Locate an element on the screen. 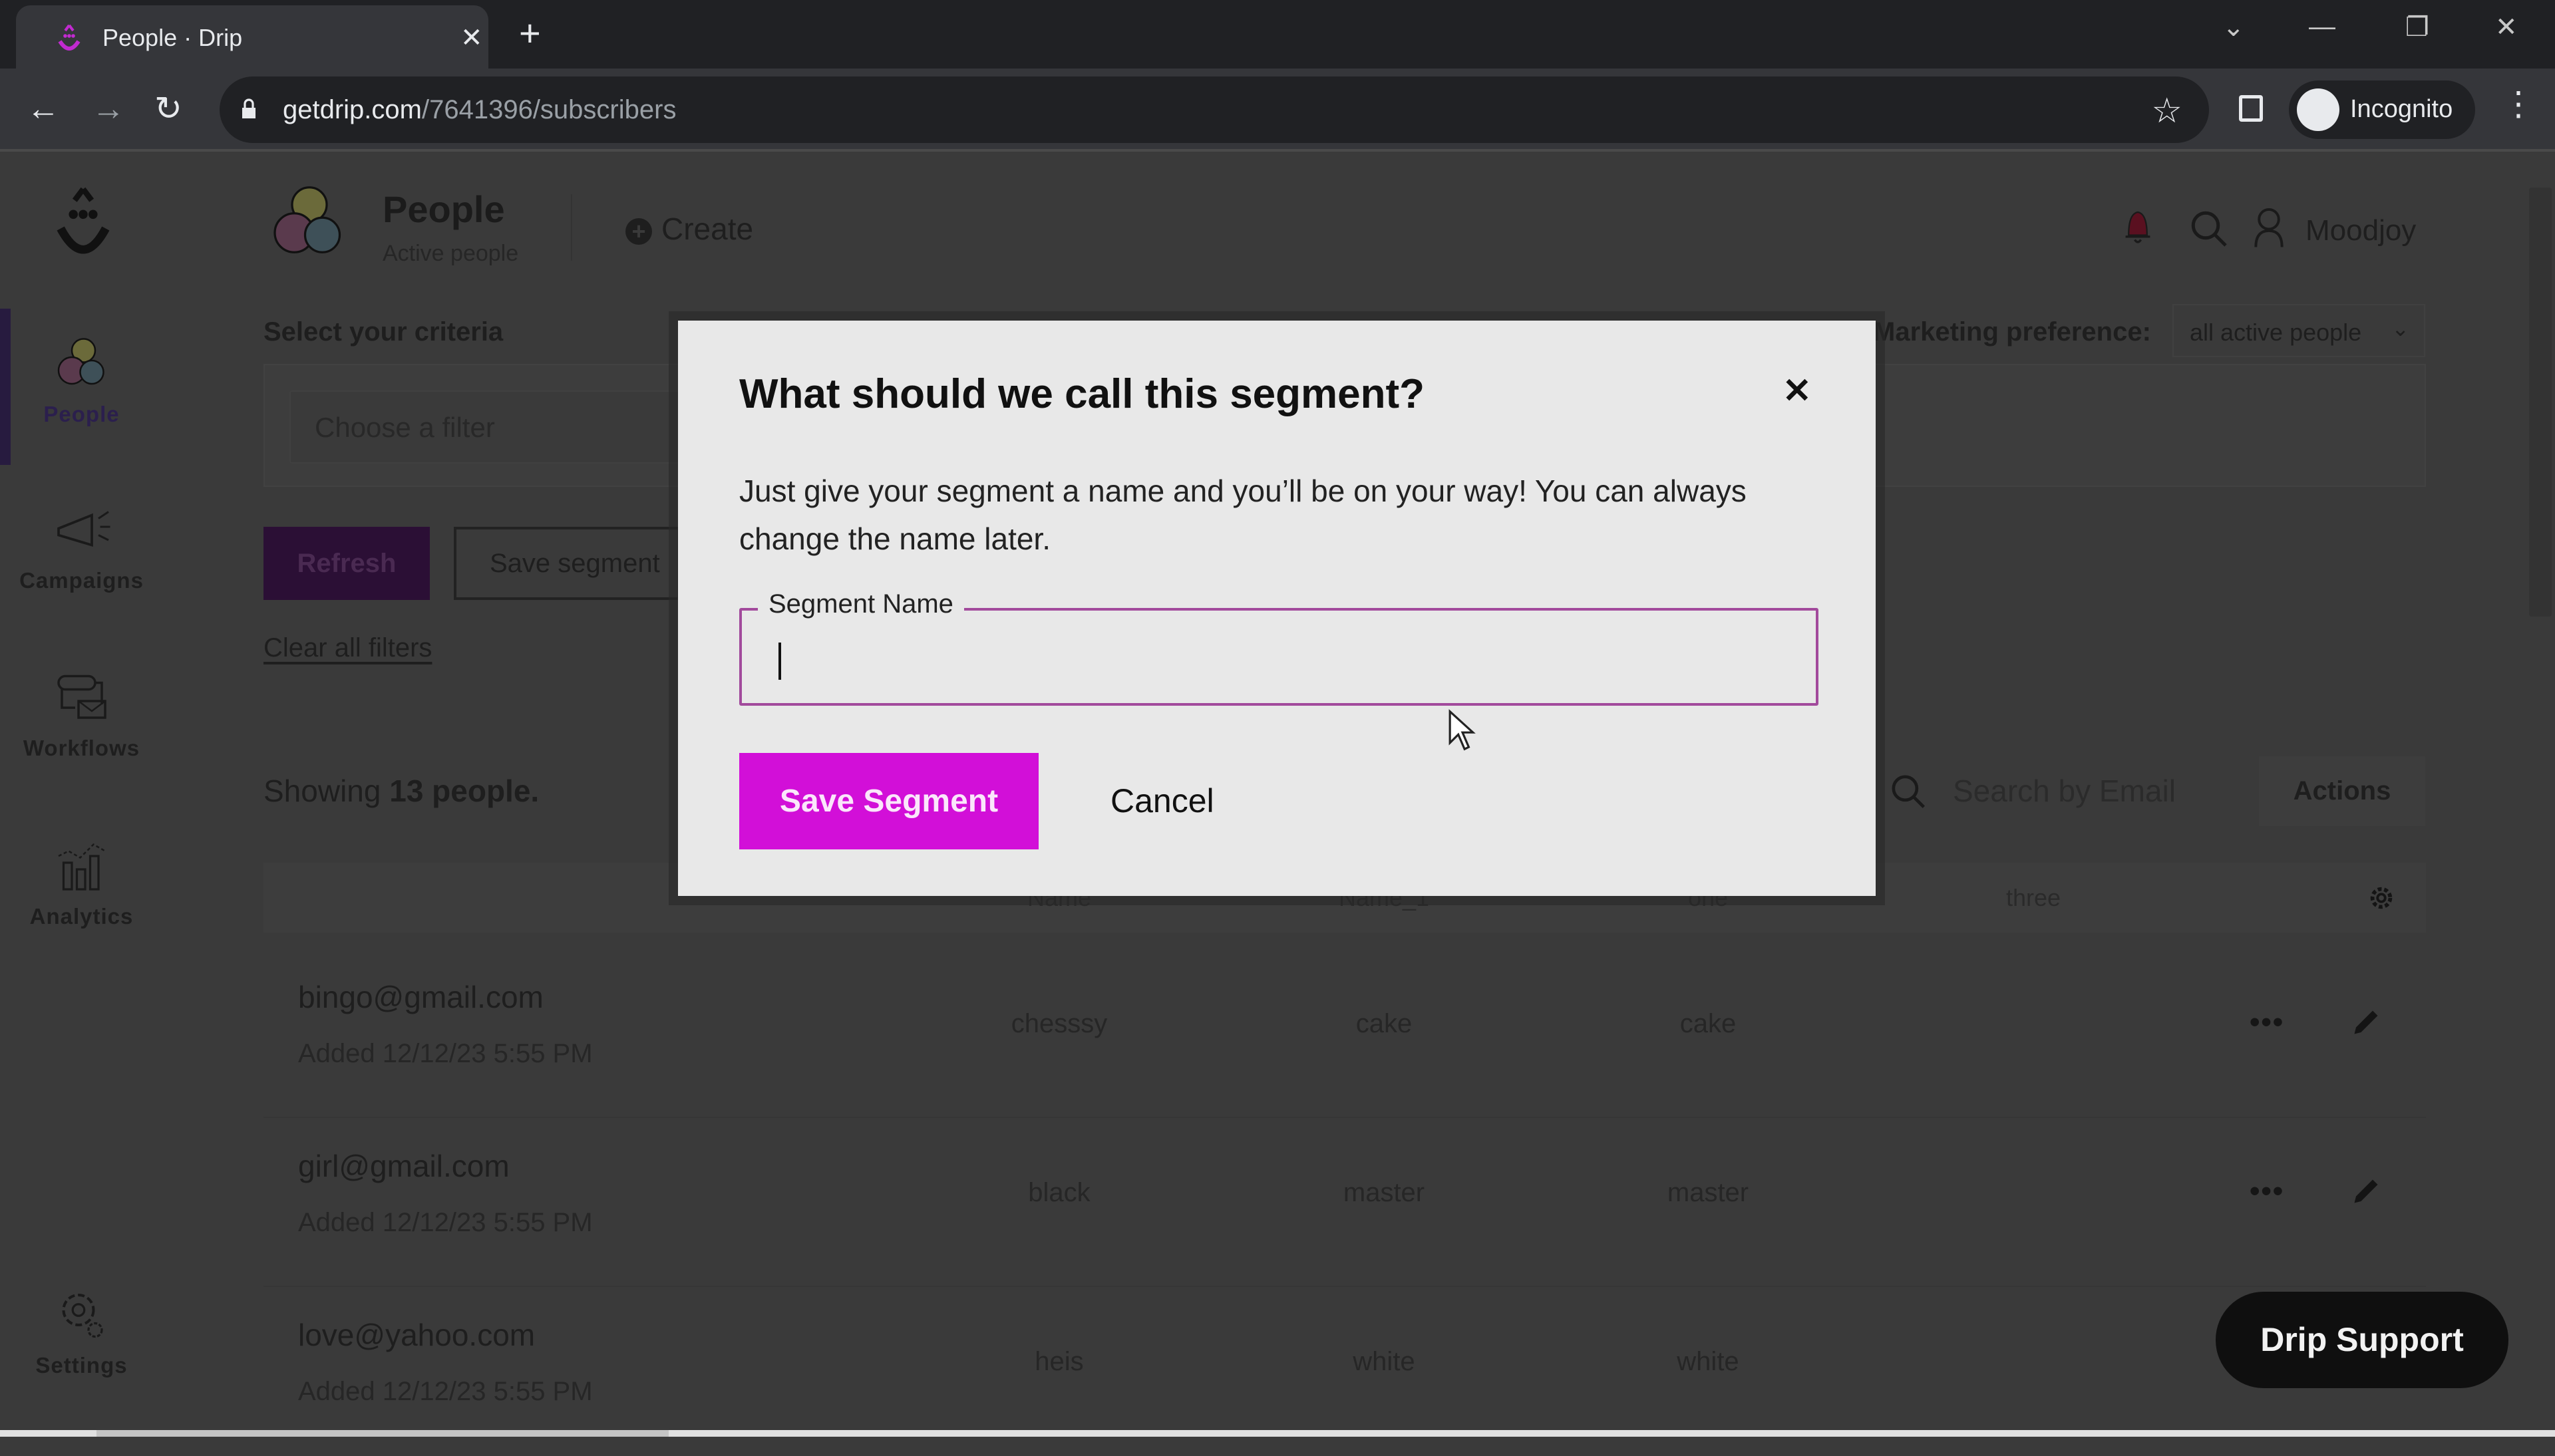  sidebar-item-people: People is located at coordinates (81, 380).